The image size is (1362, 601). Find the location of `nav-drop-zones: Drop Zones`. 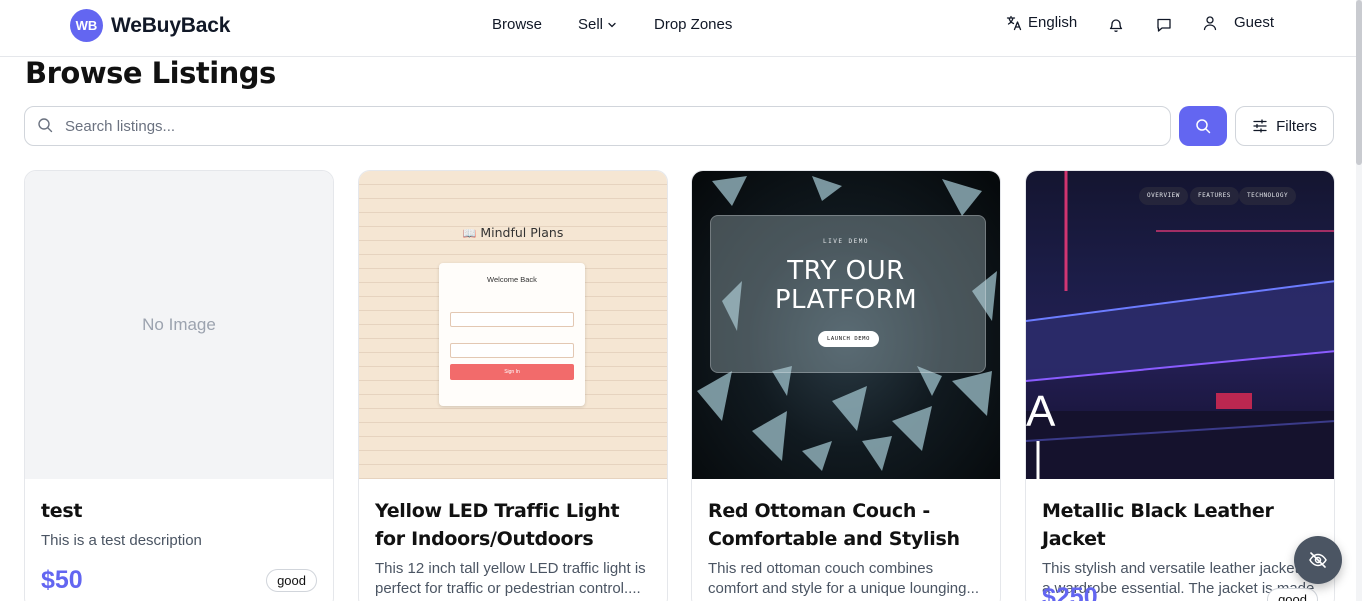

nav-drop-zones: Drop Zones is located at coordinates (693, 24).